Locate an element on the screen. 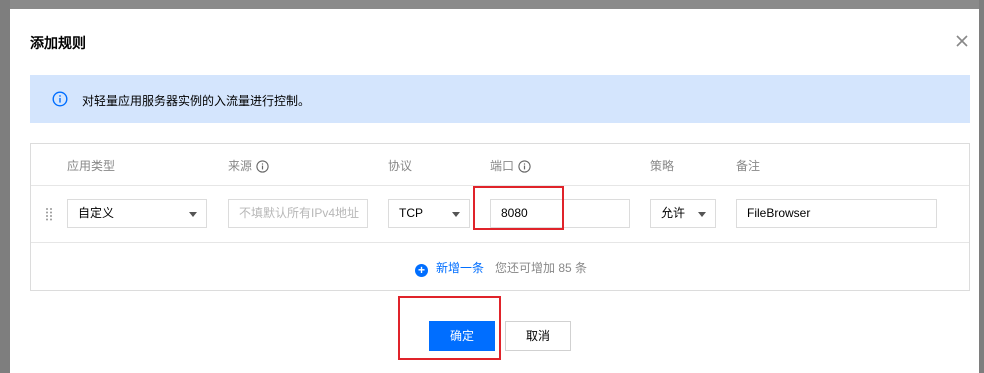 This screenshot has width=984, height=373. header-port-label: 端口 is located at coordinates (502, 166).